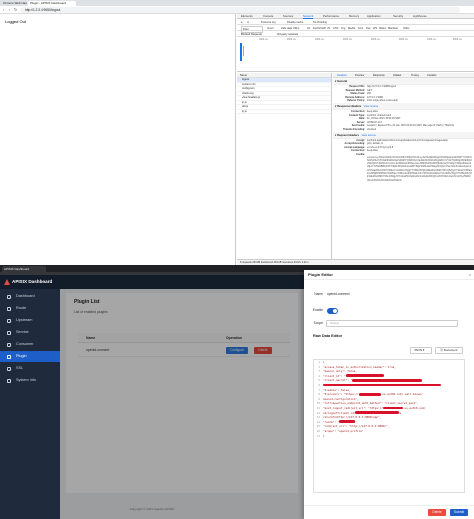 This screenshot has height=519, width=474. Describe the element at coordinates (374, 16) in the screenshot. I see `tab-application: Application` at that location.